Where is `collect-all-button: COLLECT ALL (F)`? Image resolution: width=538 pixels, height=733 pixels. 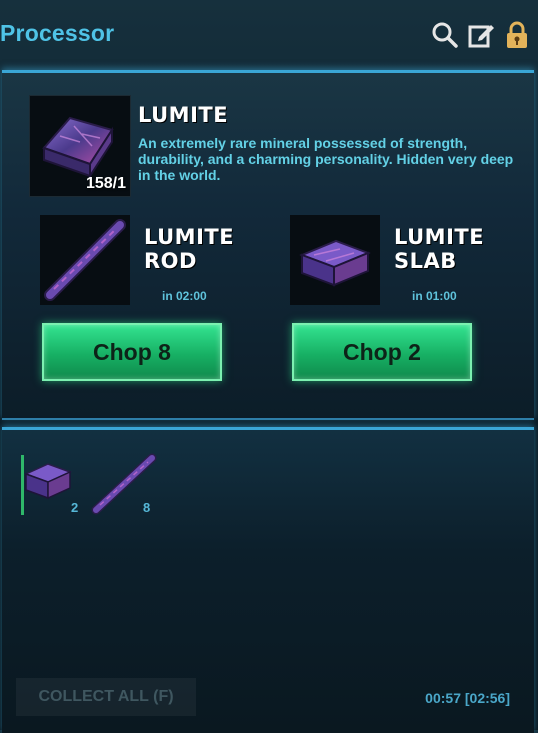 collect-all-button: COLLECT ALL (F) is located at coordinates (106, 697).